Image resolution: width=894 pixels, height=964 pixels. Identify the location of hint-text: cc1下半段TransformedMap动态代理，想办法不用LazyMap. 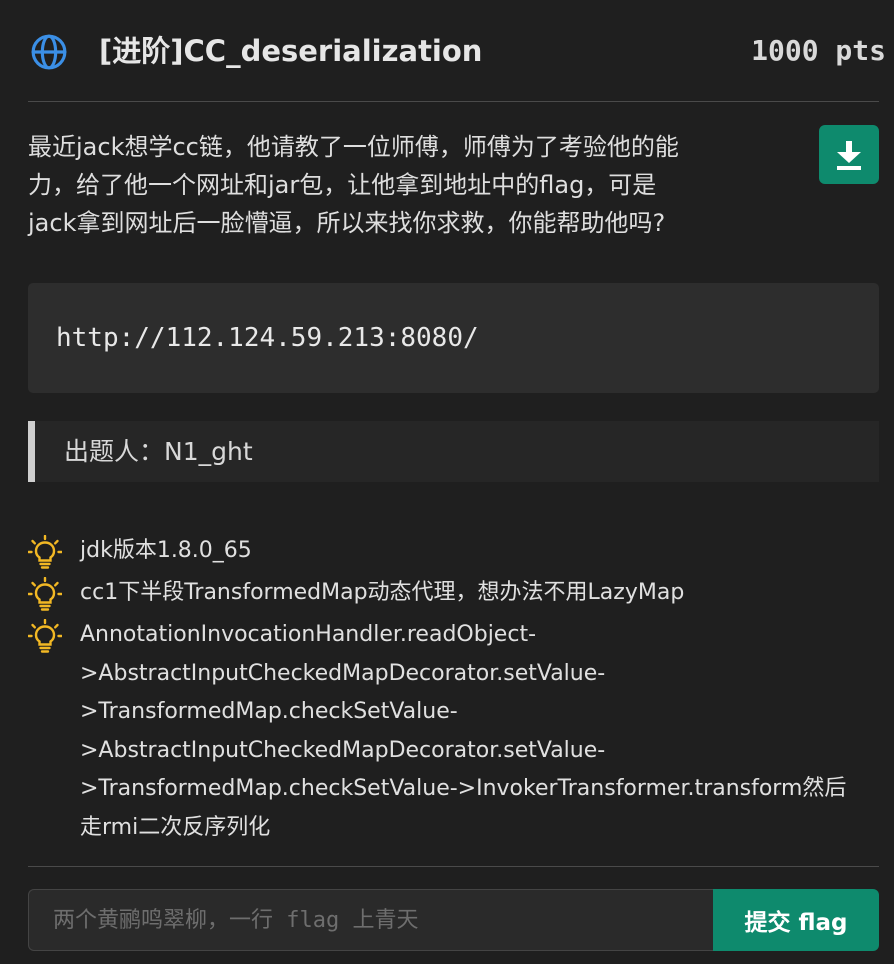
(480, 593).